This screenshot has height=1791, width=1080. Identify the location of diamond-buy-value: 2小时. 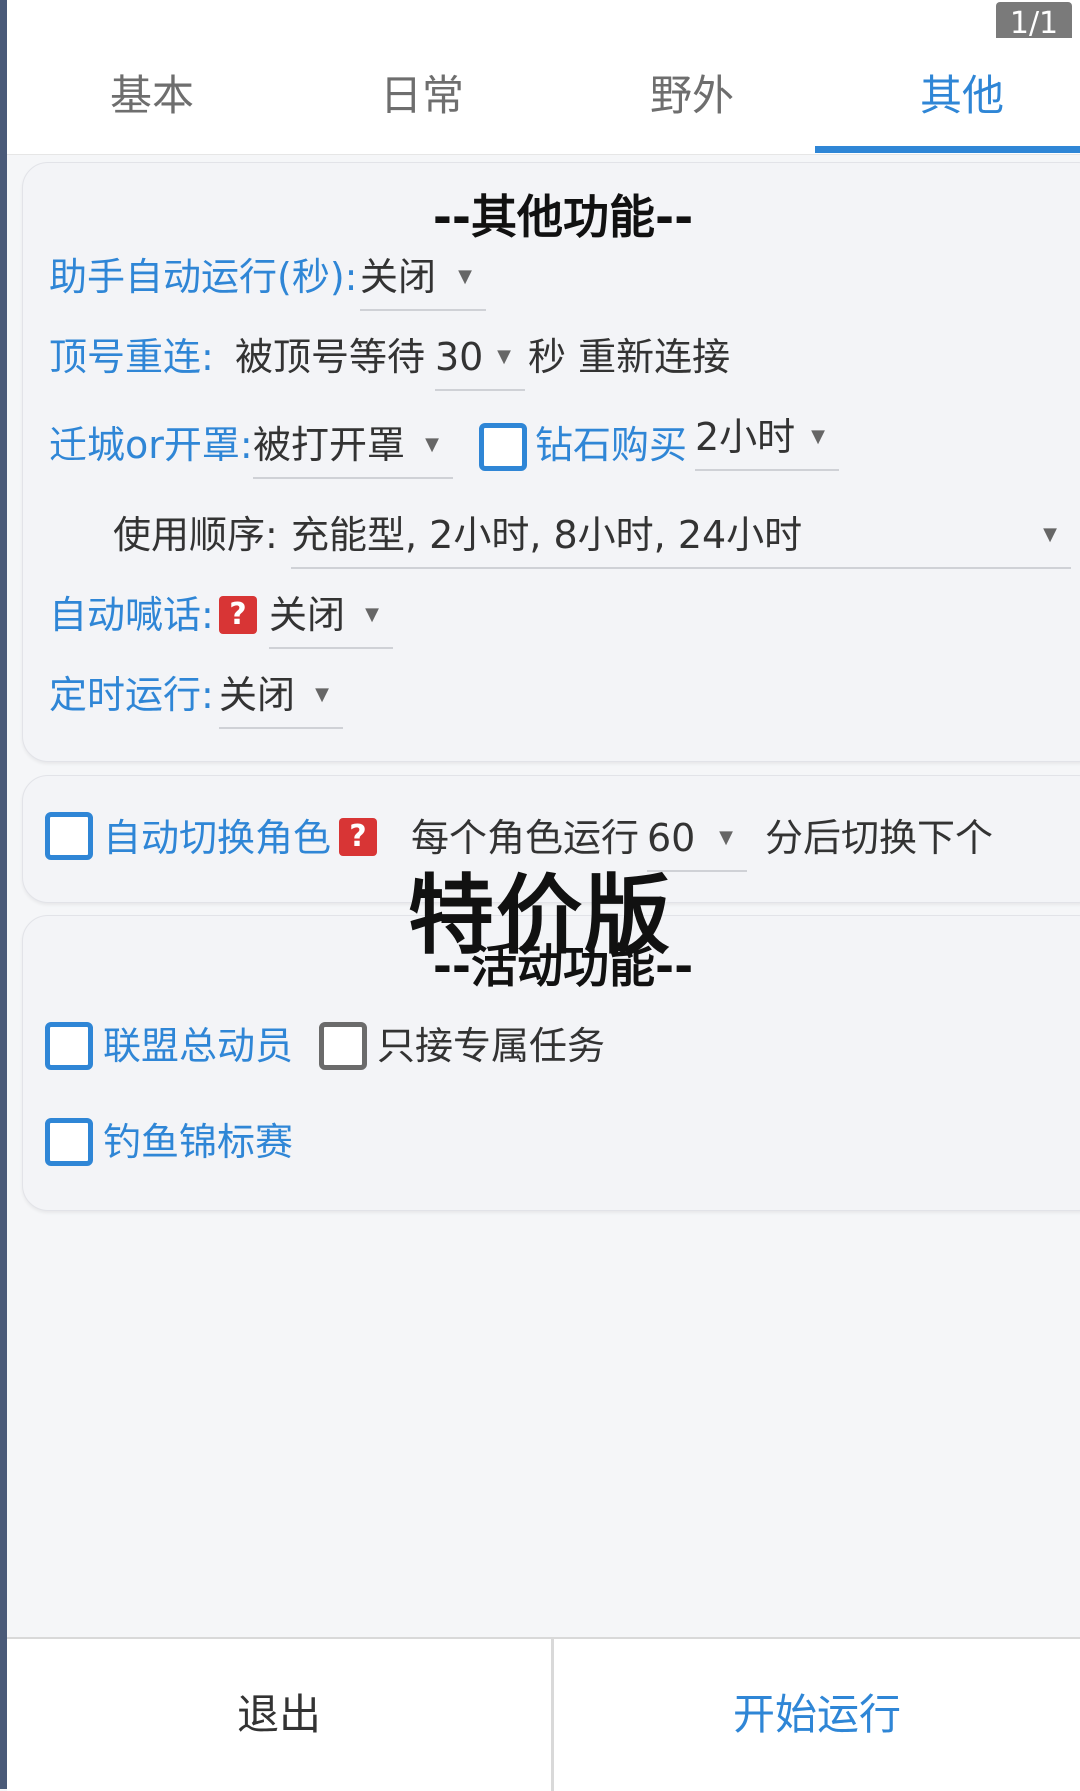
(745, 437).